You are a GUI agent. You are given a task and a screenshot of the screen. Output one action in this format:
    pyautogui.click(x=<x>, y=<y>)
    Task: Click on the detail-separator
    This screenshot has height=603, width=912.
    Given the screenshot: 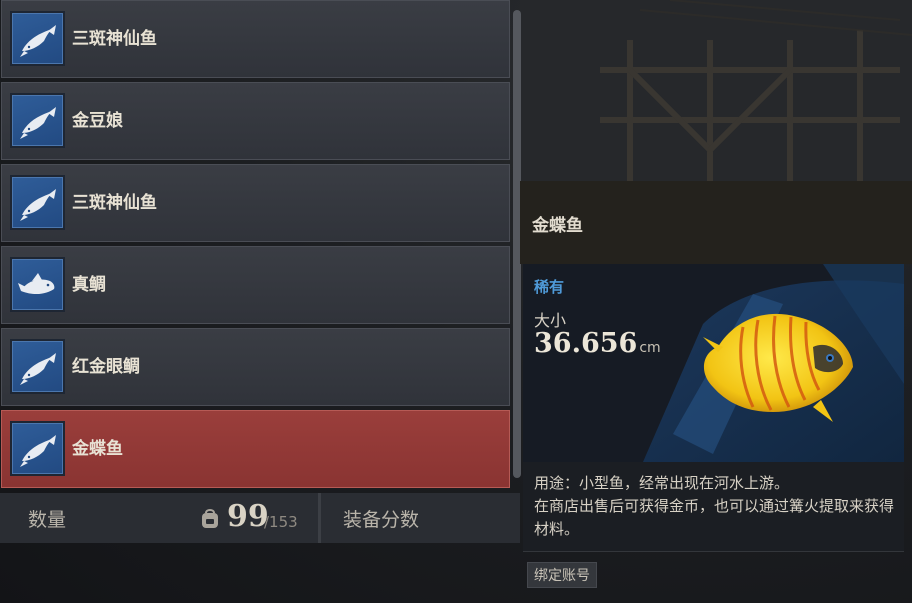 What is the action you would take?
    pyautogui.click(x=713, y=551)
    